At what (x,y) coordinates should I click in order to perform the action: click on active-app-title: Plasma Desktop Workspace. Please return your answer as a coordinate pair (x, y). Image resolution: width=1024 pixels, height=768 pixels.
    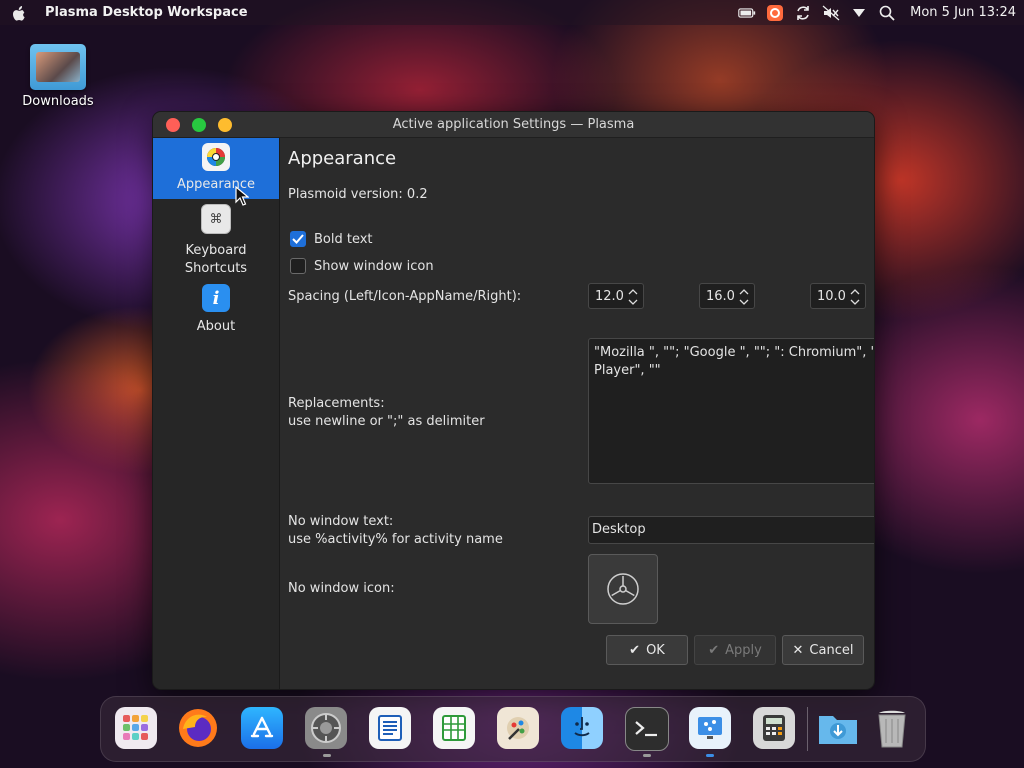
    Looking at the image, I should click on (146, 12).